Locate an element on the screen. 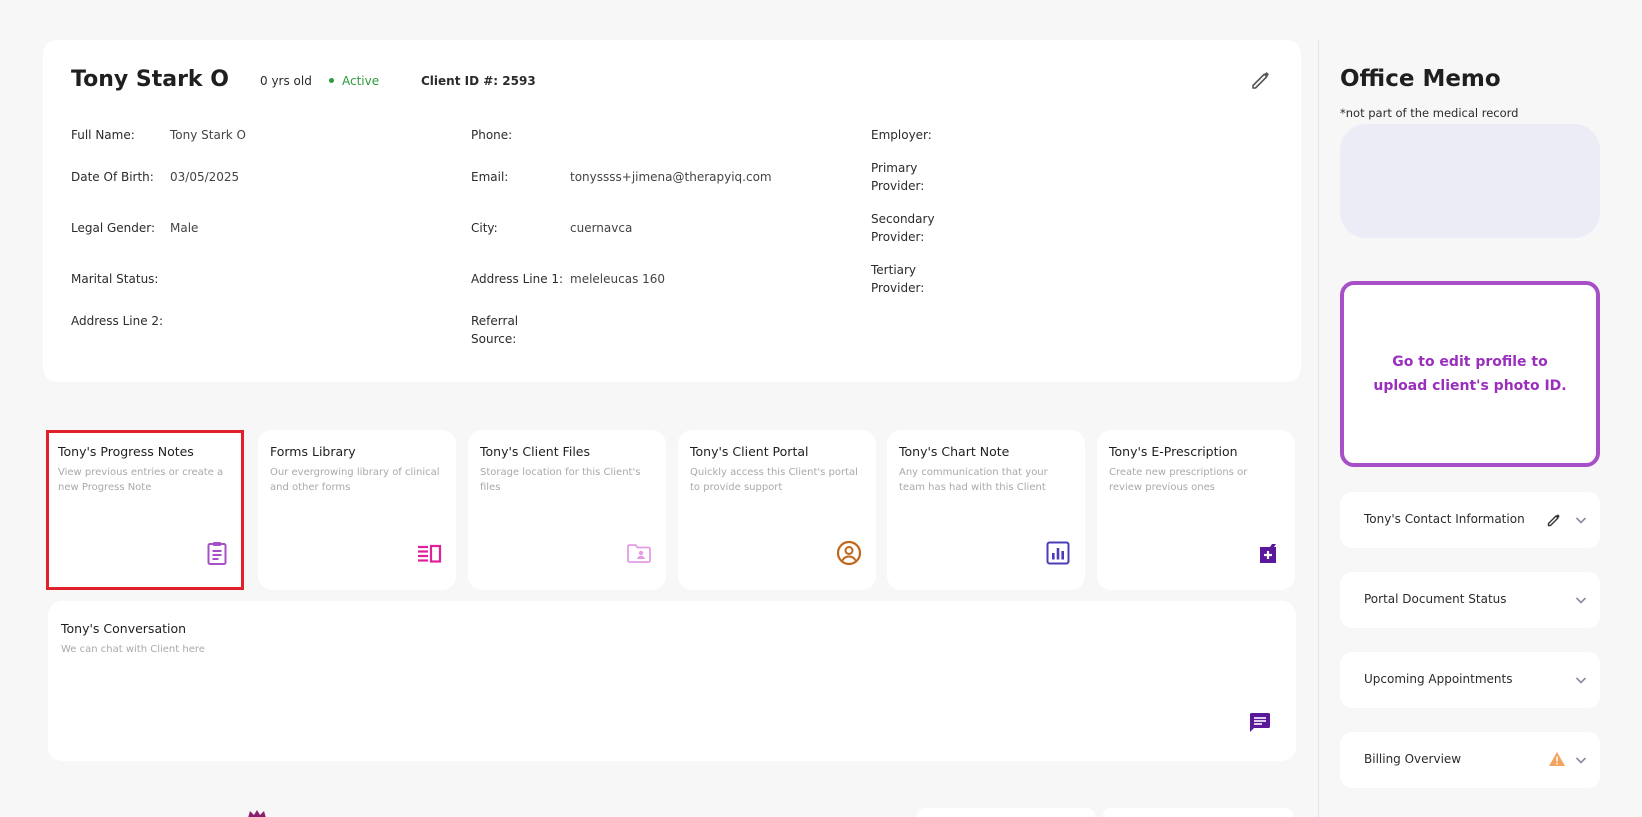  office-memo-title: Office Memo is located at coordinates (1420, 79).